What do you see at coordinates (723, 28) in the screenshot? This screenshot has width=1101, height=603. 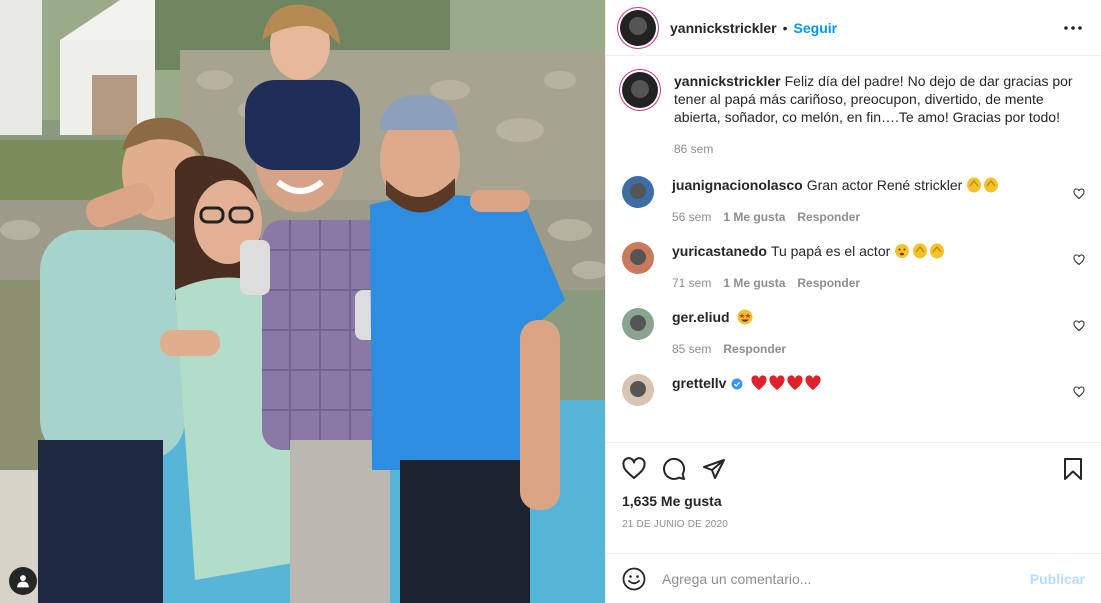 I see `author-username: yannickstrickler` at bounding box center [723, 28].